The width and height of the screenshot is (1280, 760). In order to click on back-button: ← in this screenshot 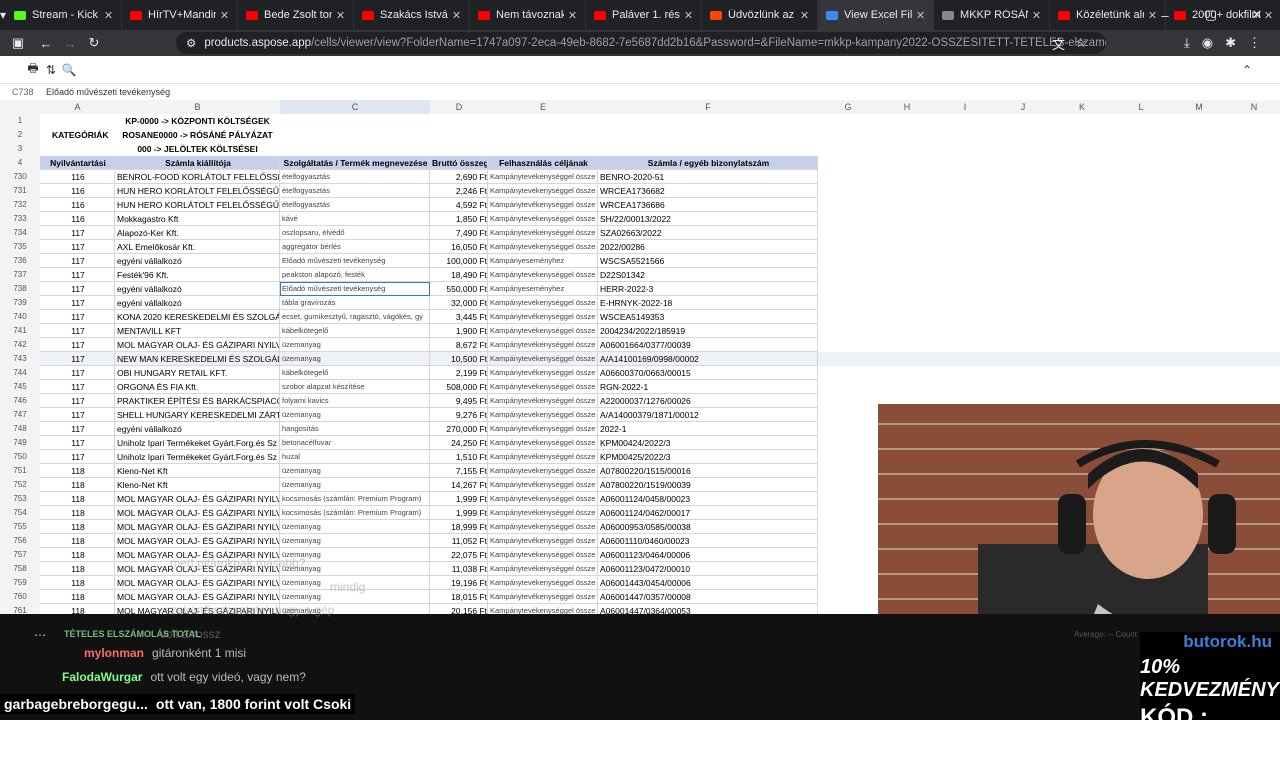, I will do `click(46, 43)`.